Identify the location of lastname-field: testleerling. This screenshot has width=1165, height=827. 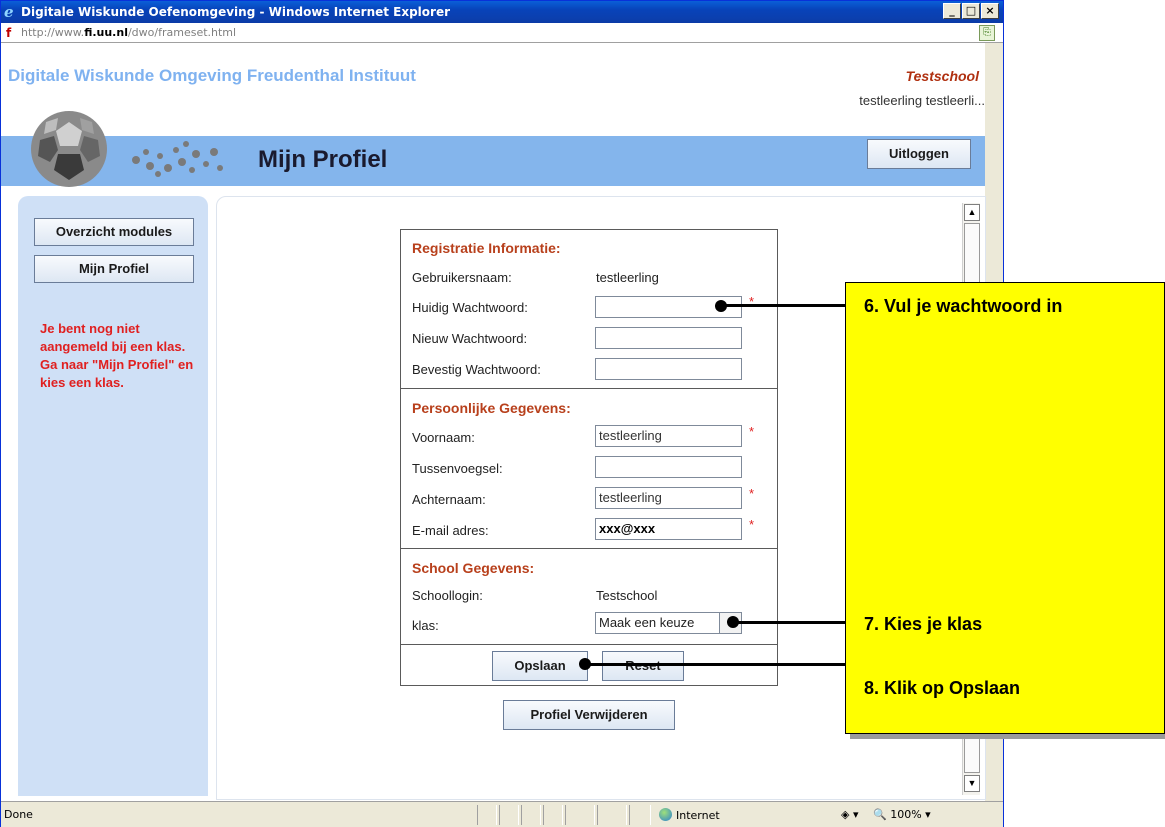
(668, 498).